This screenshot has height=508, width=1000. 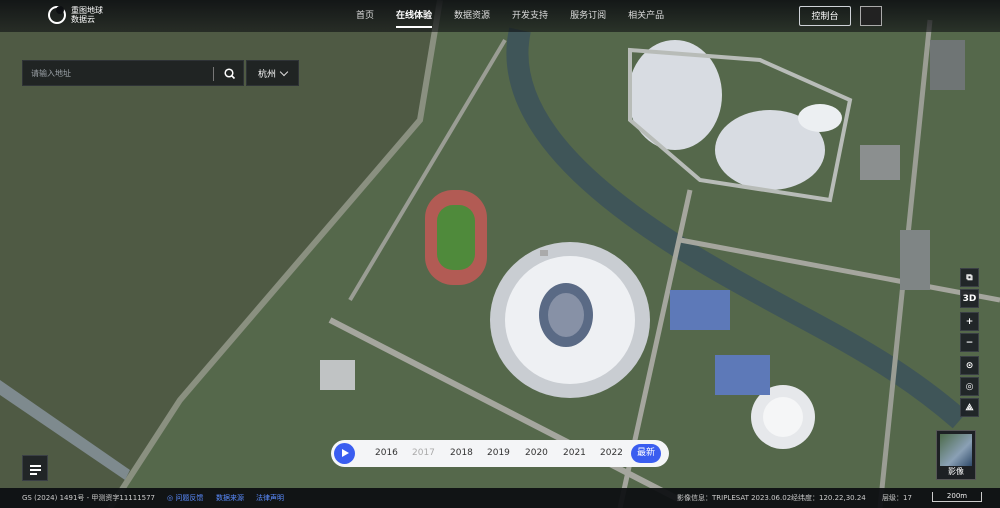 I want to click on layer-switch-button: 影像, so click(x=956, y=455).